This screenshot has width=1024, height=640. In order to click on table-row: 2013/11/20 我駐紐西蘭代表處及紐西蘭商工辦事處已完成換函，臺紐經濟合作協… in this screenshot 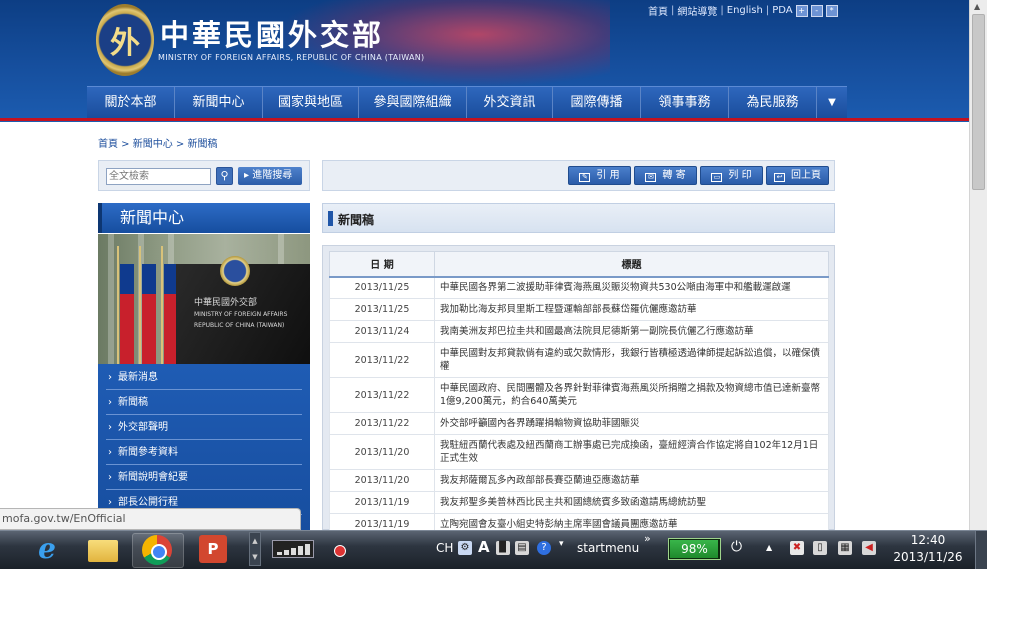, I will do `click(579, 452)`.